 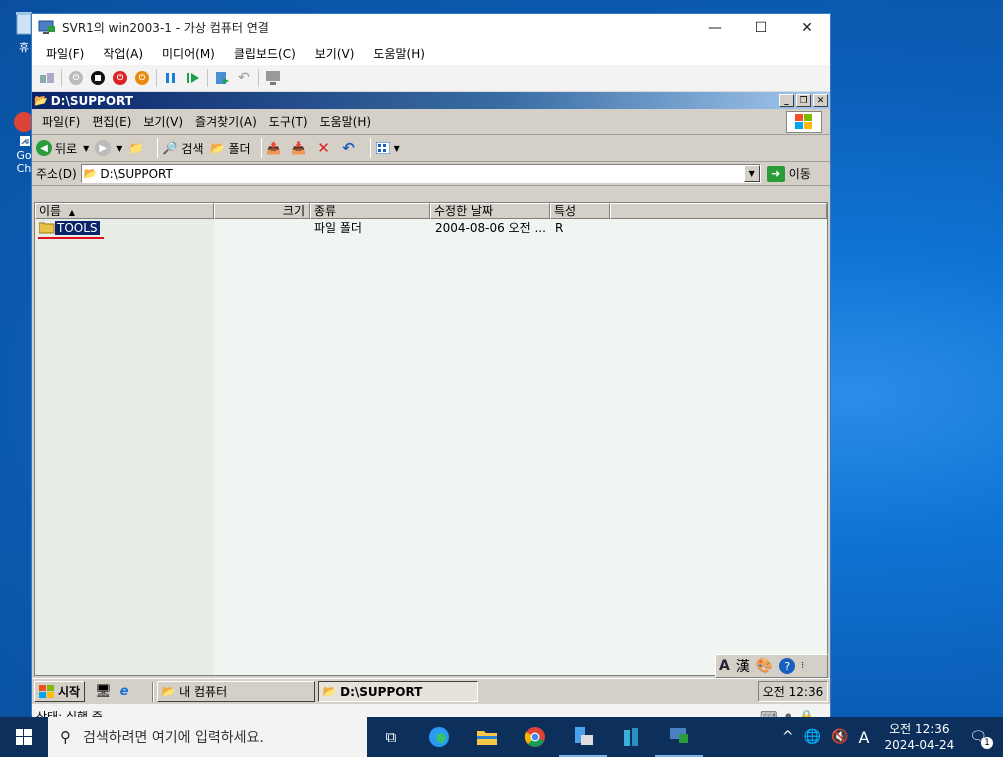 What do you see at coordinates (123, 53) in the screenshot?
I see `vm-menu-action: 작업(A)` at bounding box center [123, 53].